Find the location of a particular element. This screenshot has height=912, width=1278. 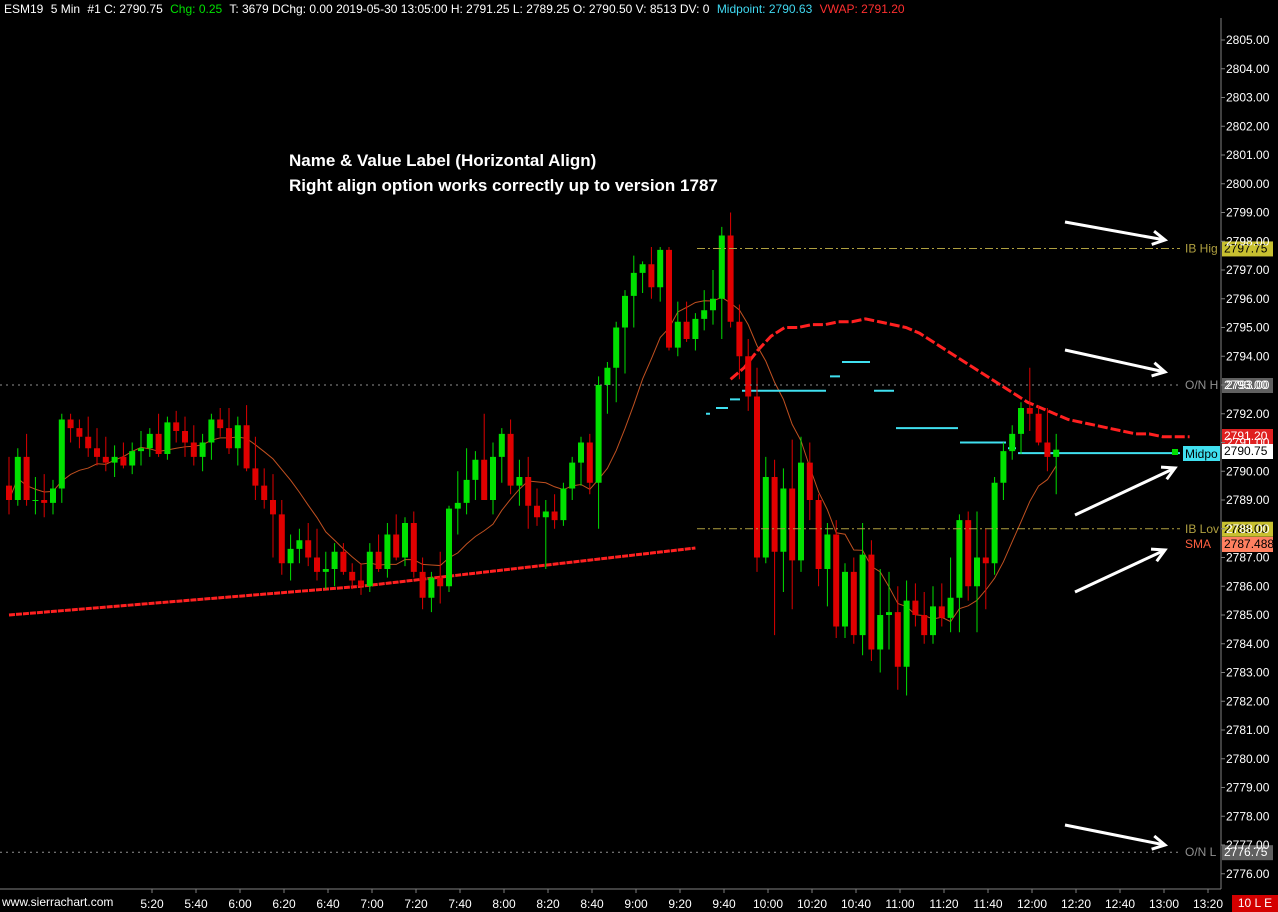

mode-indicator: 10 L E is located at coordinates (1255, 903).